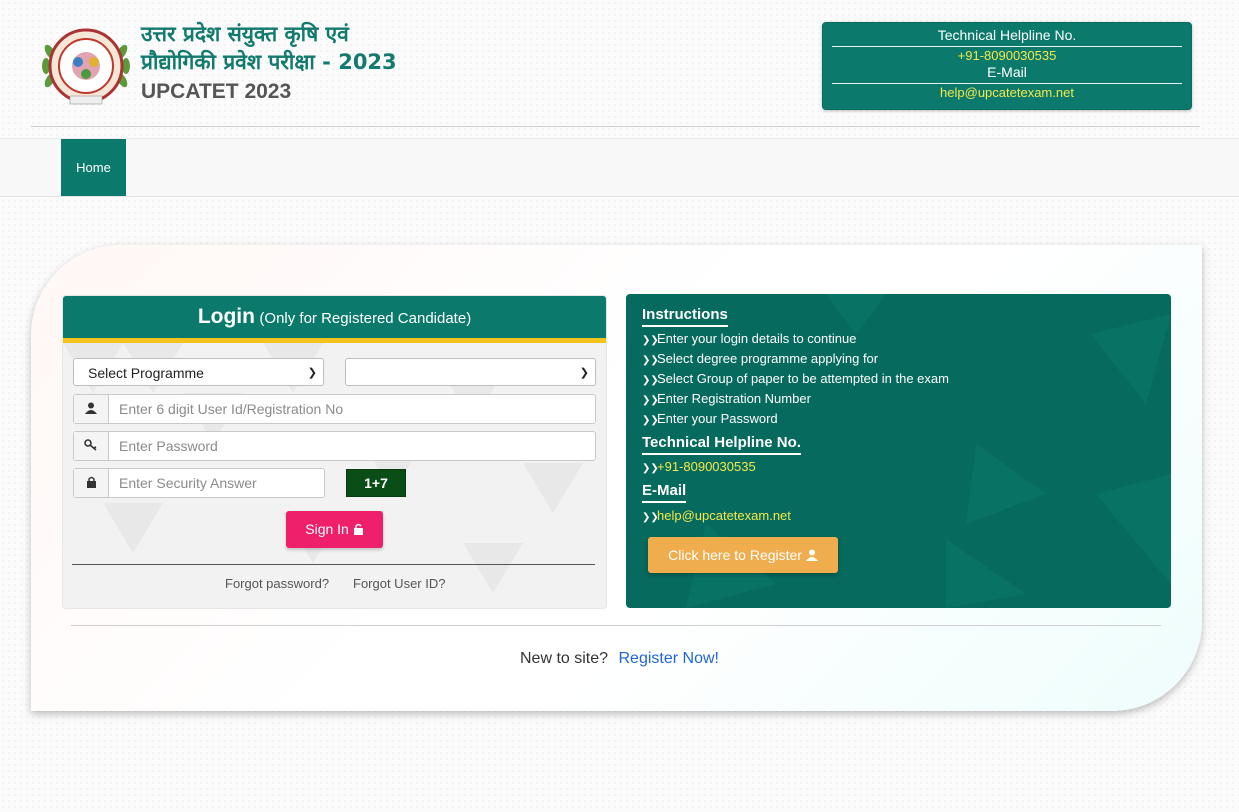 This screenshot has height=812, width=1239. Describe the element at coordinates (470, 372) in the screenshot. I see `group-select: ❯` at that location.